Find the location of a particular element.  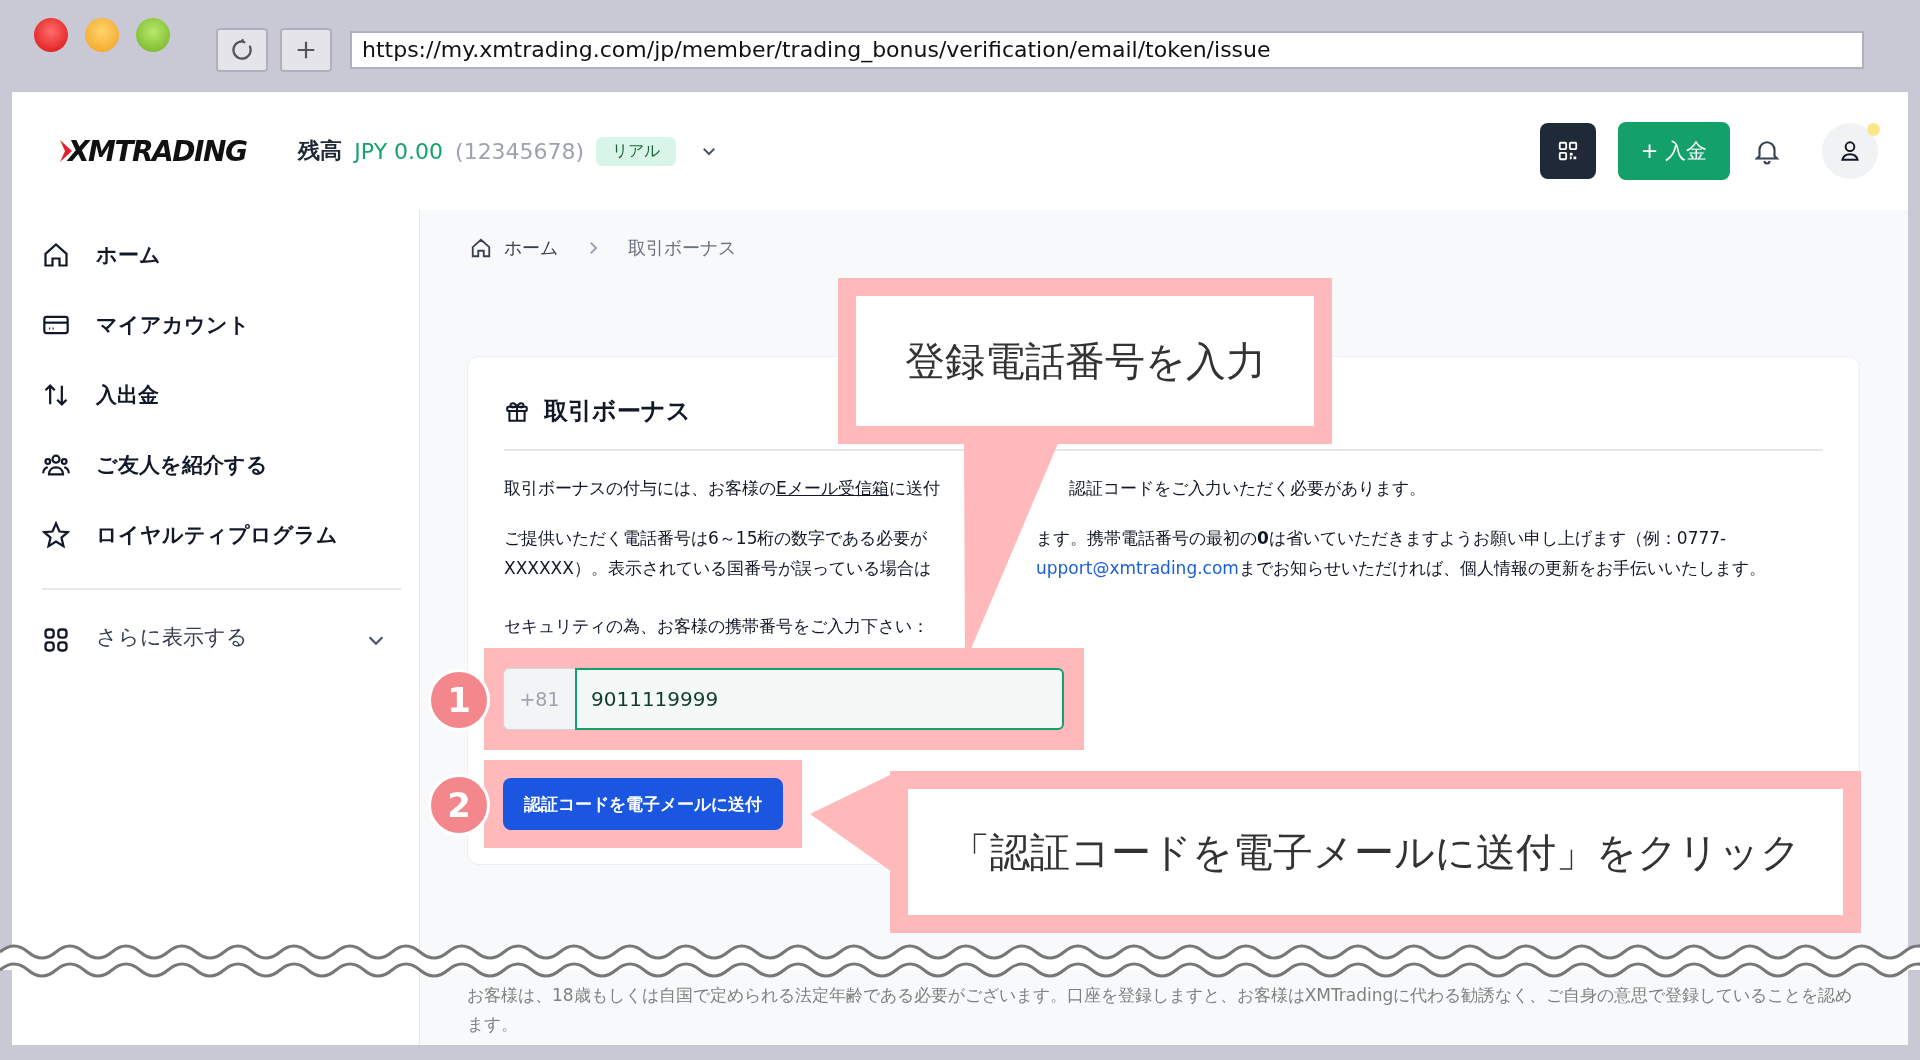

paragraph-text: までお知らせいただければ、個人情報の更新をお手伝いいたします。 is located at coordinates (1502, 568).